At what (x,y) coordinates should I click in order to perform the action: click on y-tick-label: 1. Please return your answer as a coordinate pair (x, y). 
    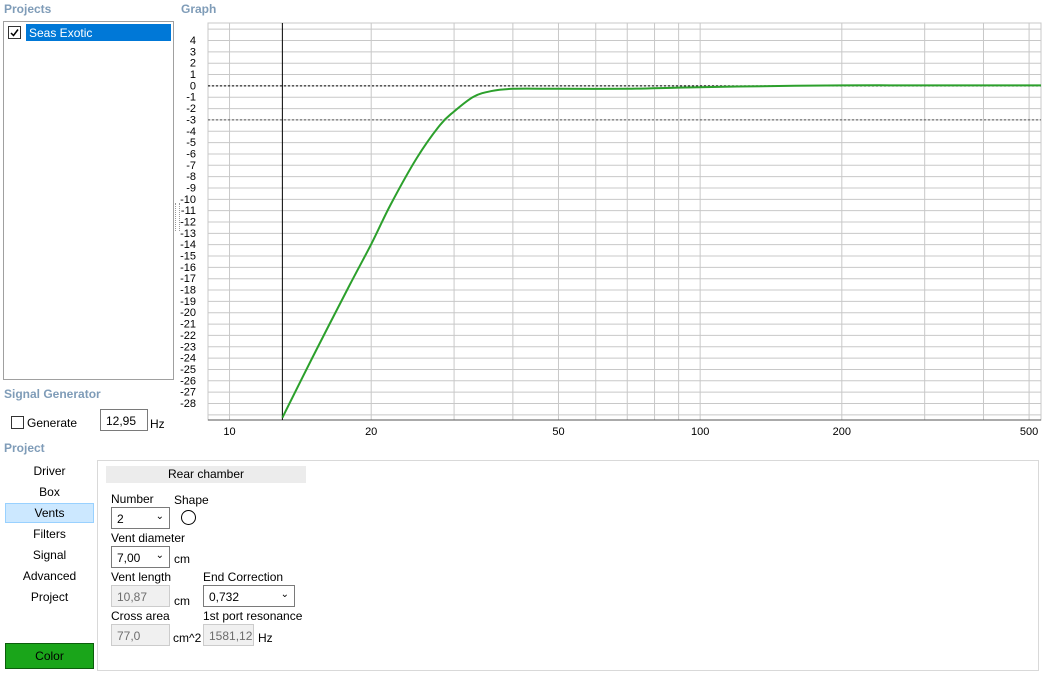
    Looking at the image, I should click on (193, 75).